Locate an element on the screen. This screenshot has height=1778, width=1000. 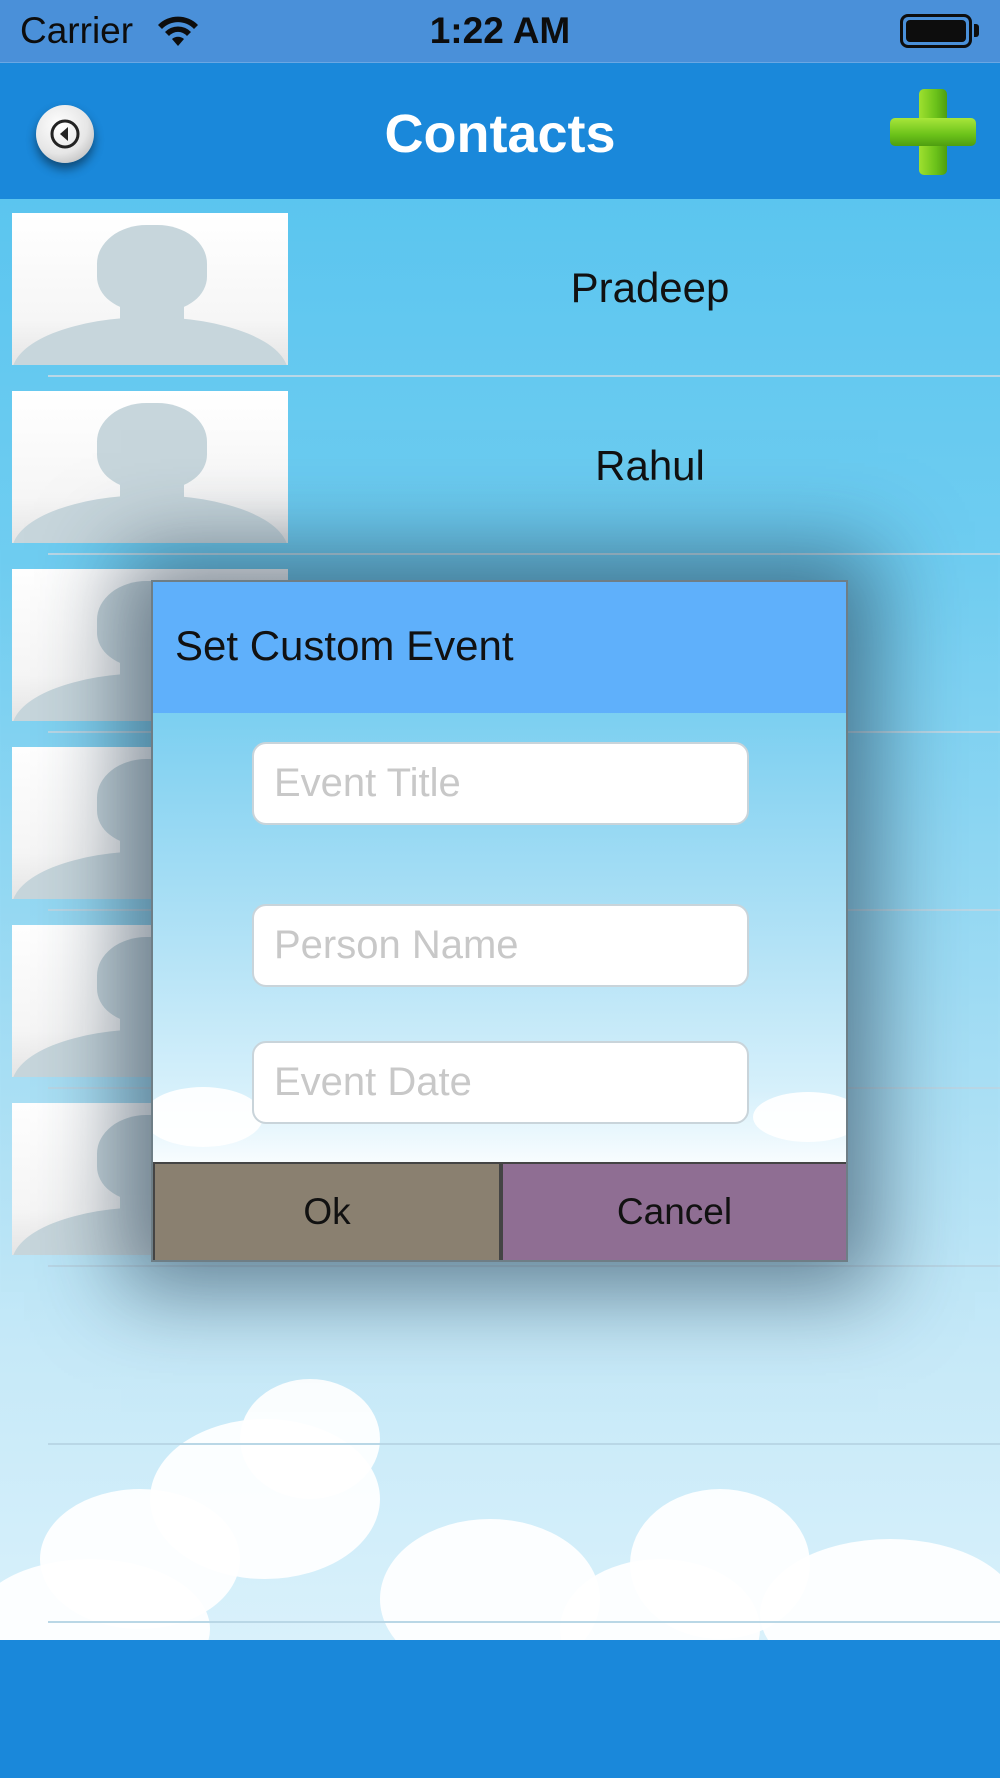
add-contact-button is located at coordinates (933, 132).